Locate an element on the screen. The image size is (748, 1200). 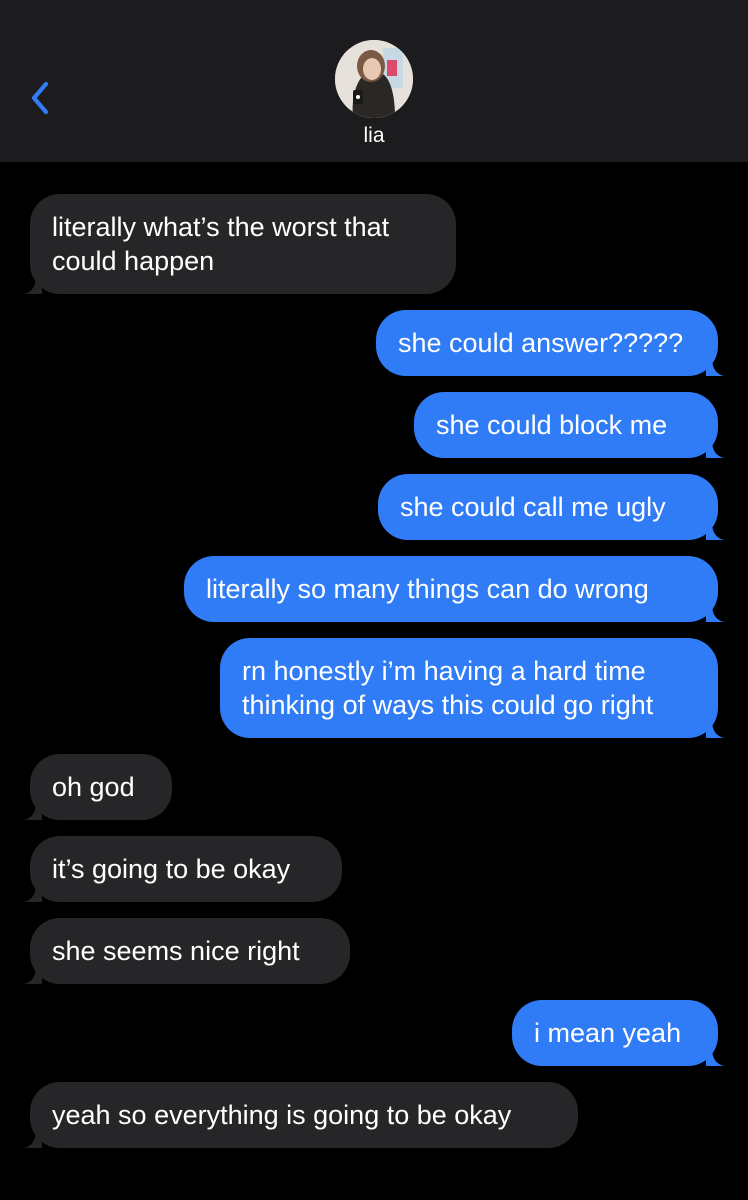
message-text-line: literally so many things can do wrong is located at coordinates (427, 589).